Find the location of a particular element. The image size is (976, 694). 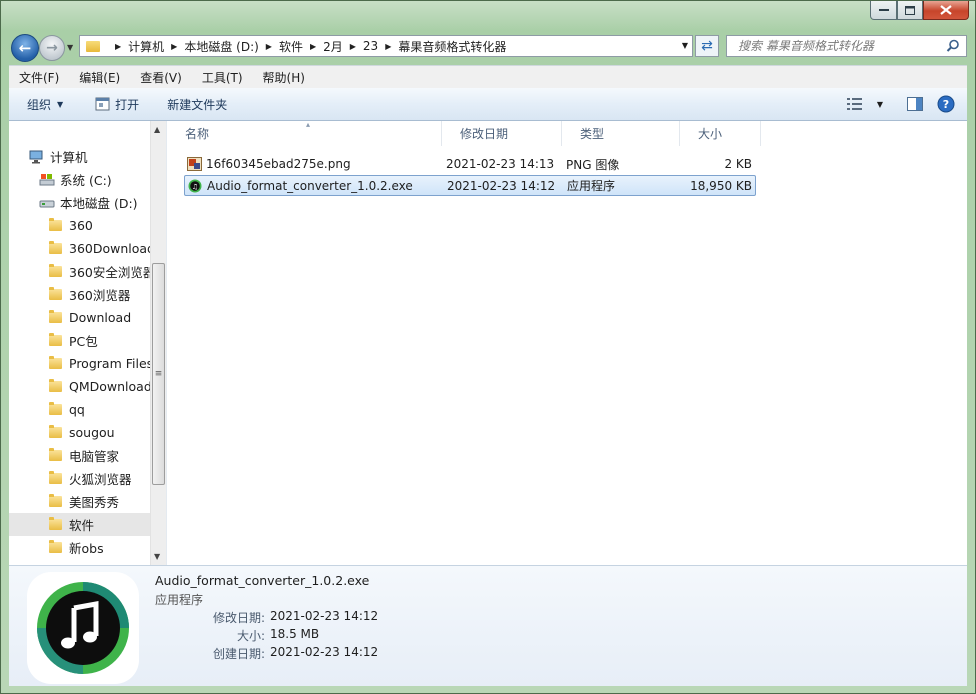

close-icon is located at coordinates (946, 10).